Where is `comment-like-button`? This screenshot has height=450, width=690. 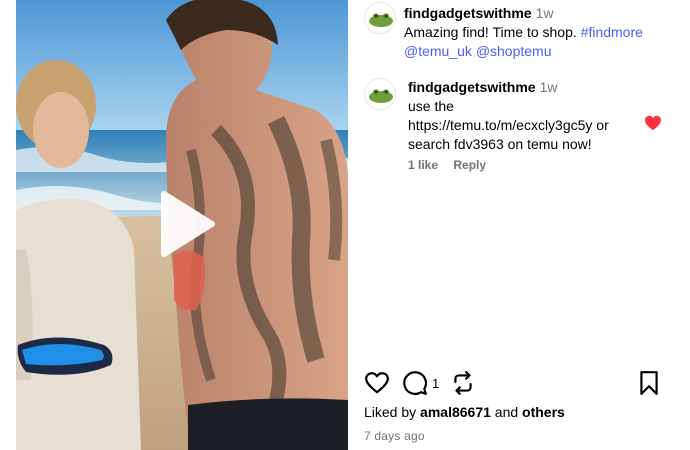
comment-like-button is located at coordinates (653, 123).